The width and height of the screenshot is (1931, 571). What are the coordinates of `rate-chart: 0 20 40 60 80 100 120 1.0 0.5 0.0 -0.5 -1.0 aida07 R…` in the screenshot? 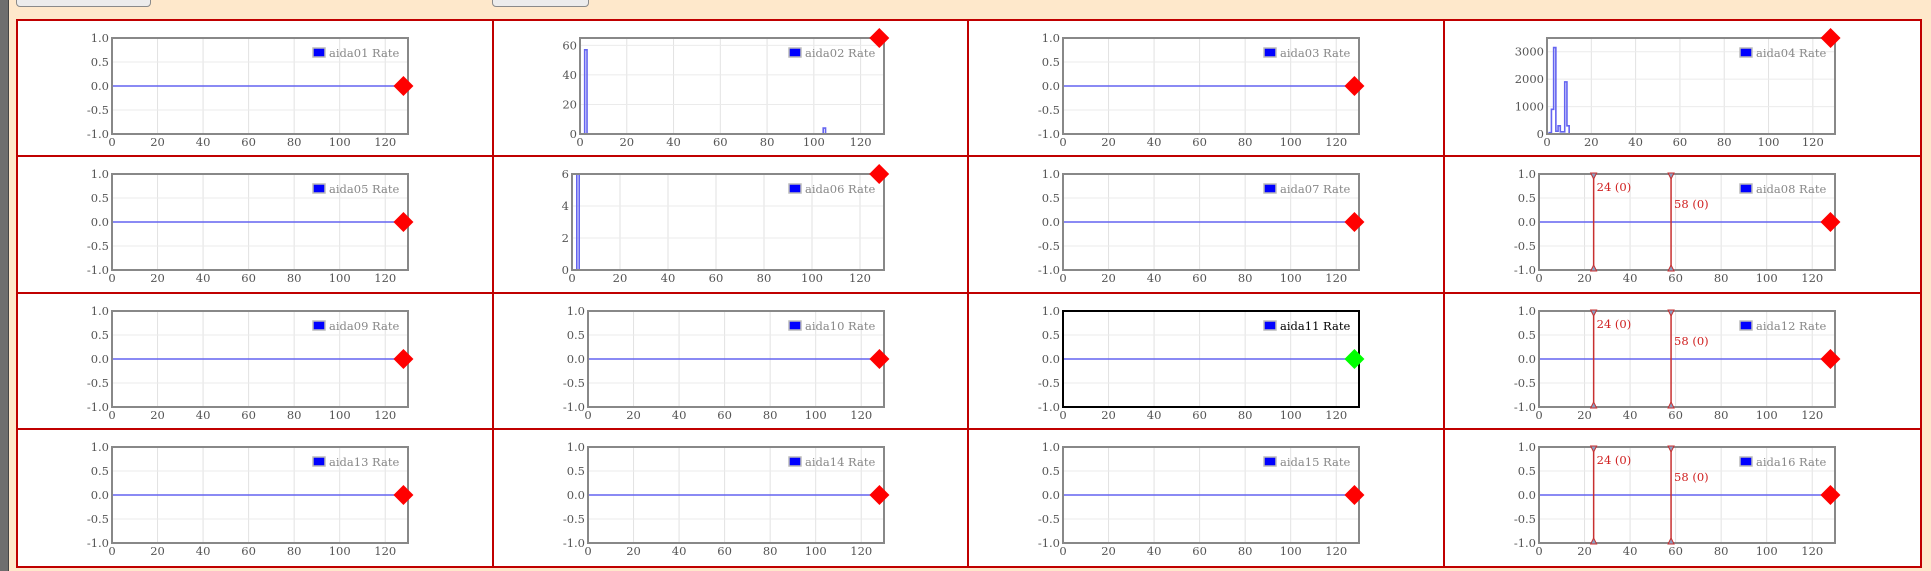 It's located at (1206, 224).